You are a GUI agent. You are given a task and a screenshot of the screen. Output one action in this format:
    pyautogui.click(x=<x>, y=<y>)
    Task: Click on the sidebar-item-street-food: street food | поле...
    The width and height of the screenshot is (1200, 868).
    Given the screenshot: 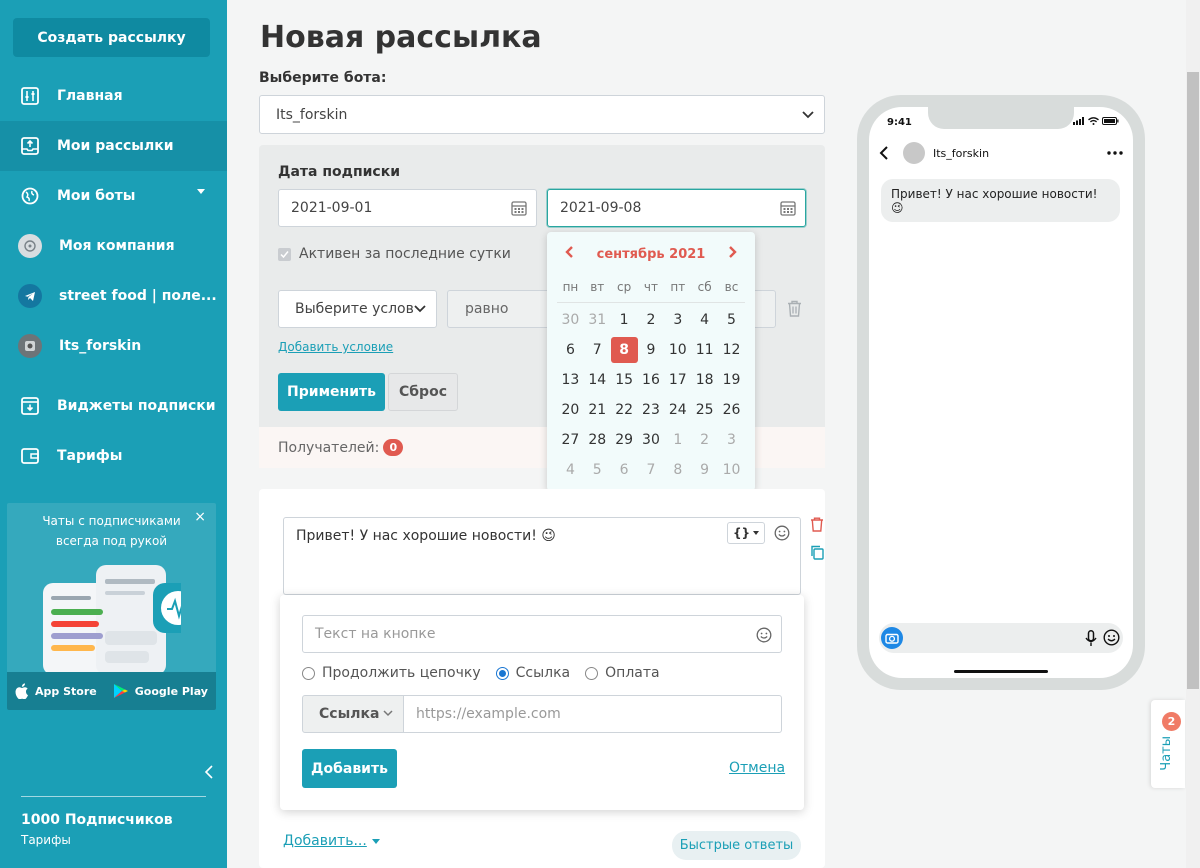 What is the action you would take?
    pyautogui.click(x=113, y=296)
    